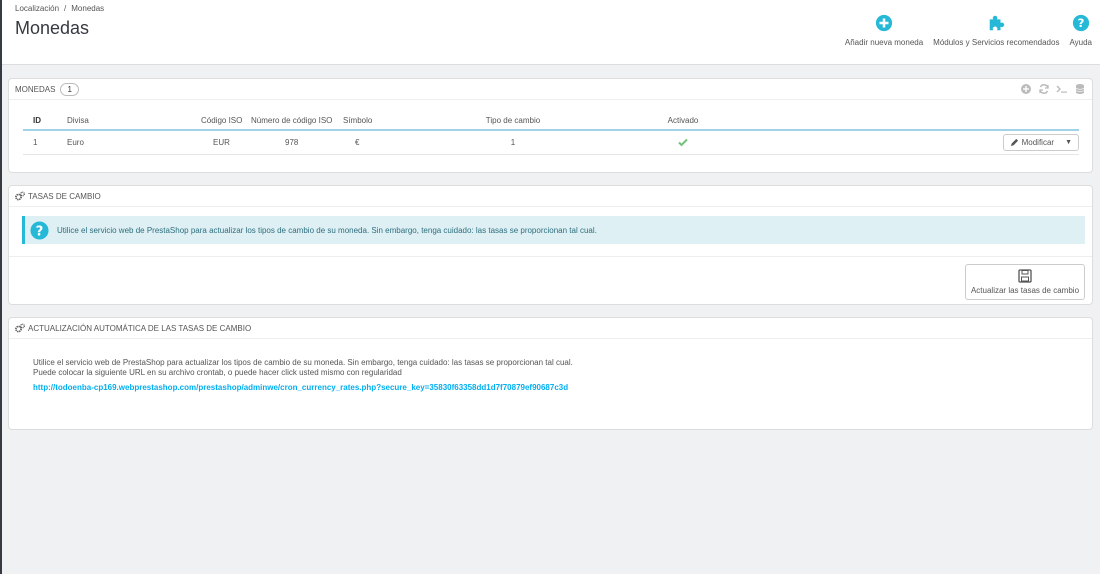  What do you see at coordinates (1014, 142) in the screenshot?
I see `pencil-icon` at bounding box center [1014, 142].